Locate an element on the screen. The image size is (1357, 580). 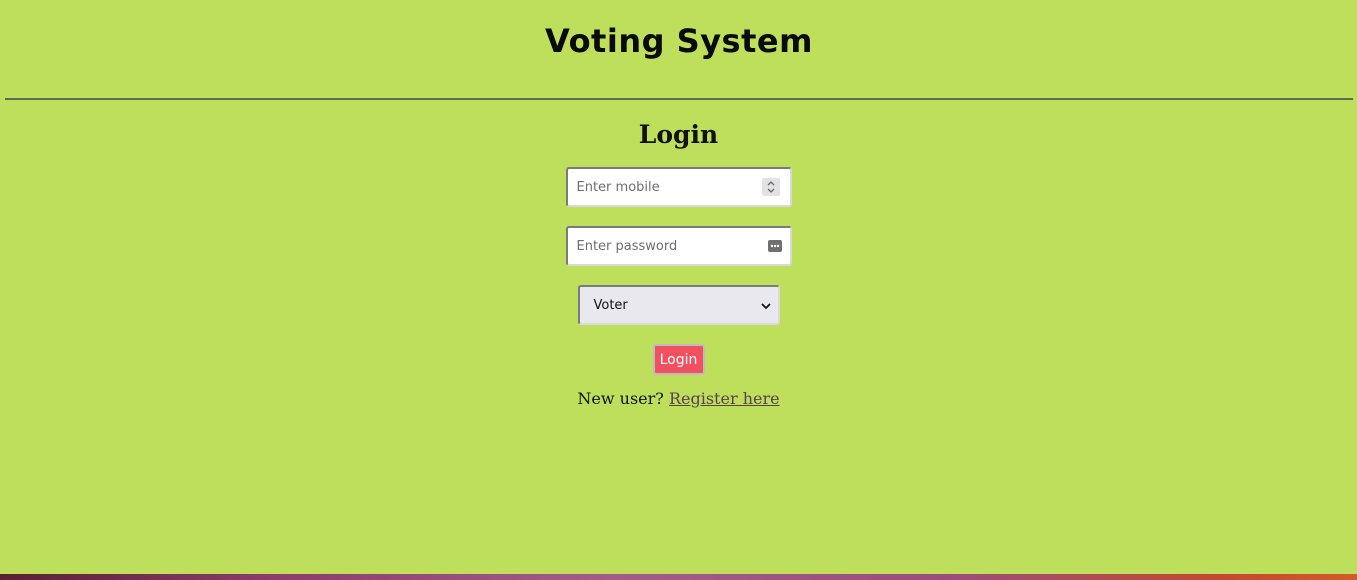
register-prompt-text: New user? is located at coordinates (620, 398).